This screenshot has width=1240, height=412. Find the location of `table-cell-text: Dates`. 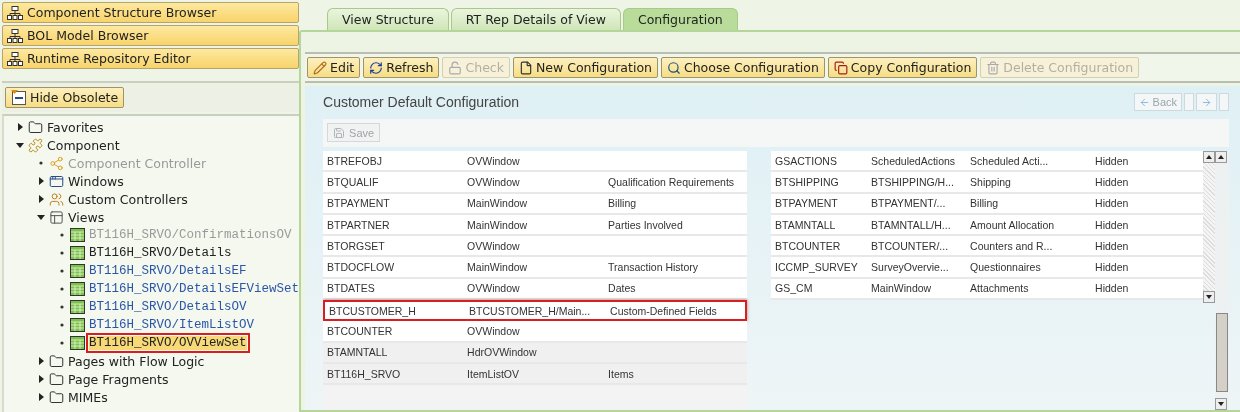

table-cell-text: Dates is located at coordinates (622, 288).